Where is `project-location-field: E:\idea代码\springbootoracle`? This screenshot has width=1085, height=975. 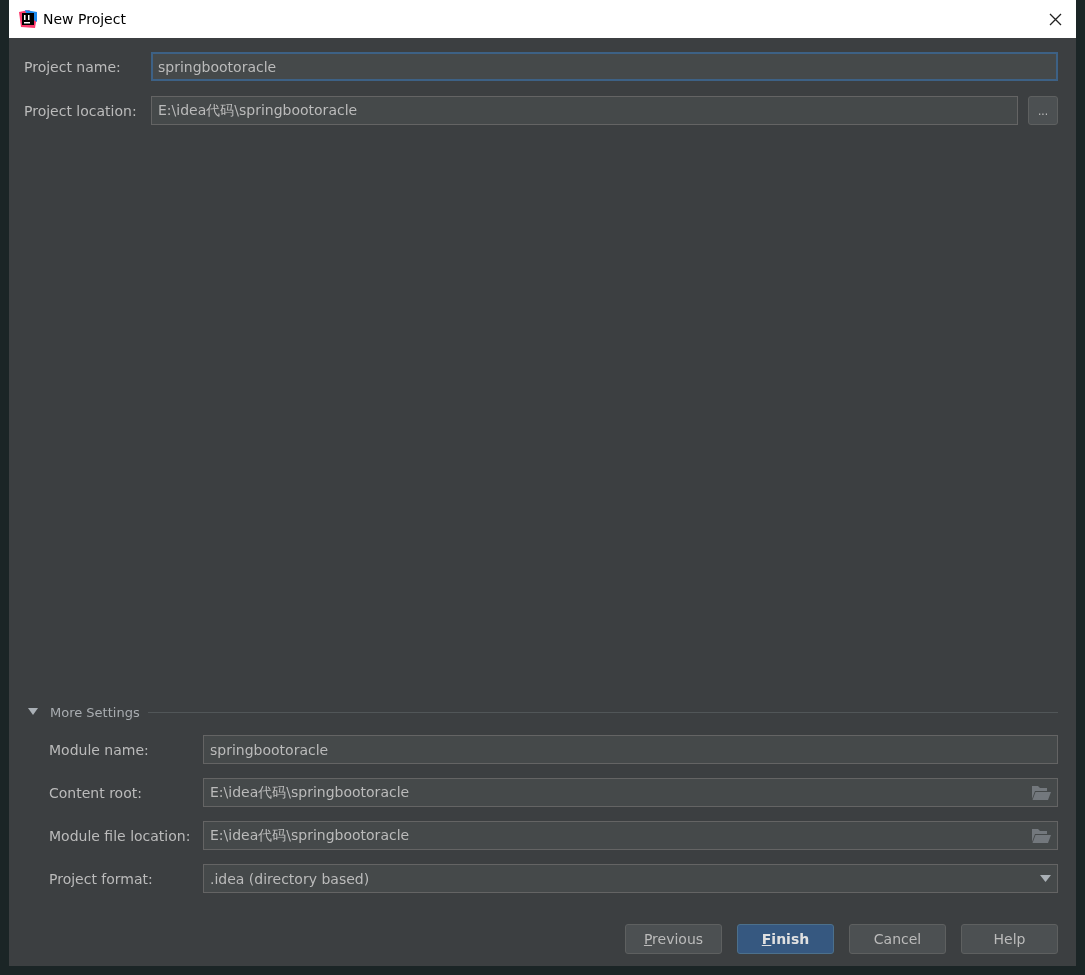 project-location-field: E:\idea代码\springbootoracle is located at coordinates (584, 110).